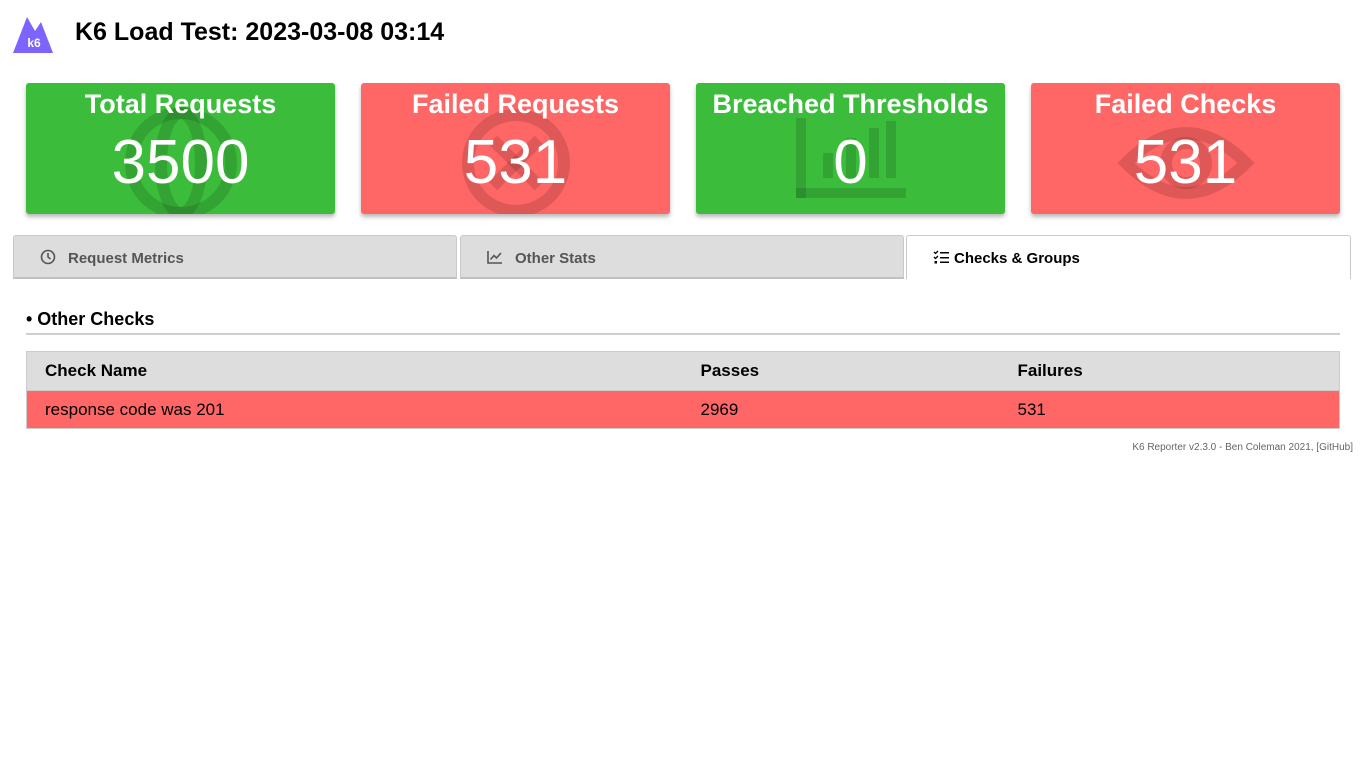 This screenshot has width=1366, height=768. What do you see at coordinates (34, 43) in the screenshot?
I see `logo-text: k6` at bounding box center [34, 43].